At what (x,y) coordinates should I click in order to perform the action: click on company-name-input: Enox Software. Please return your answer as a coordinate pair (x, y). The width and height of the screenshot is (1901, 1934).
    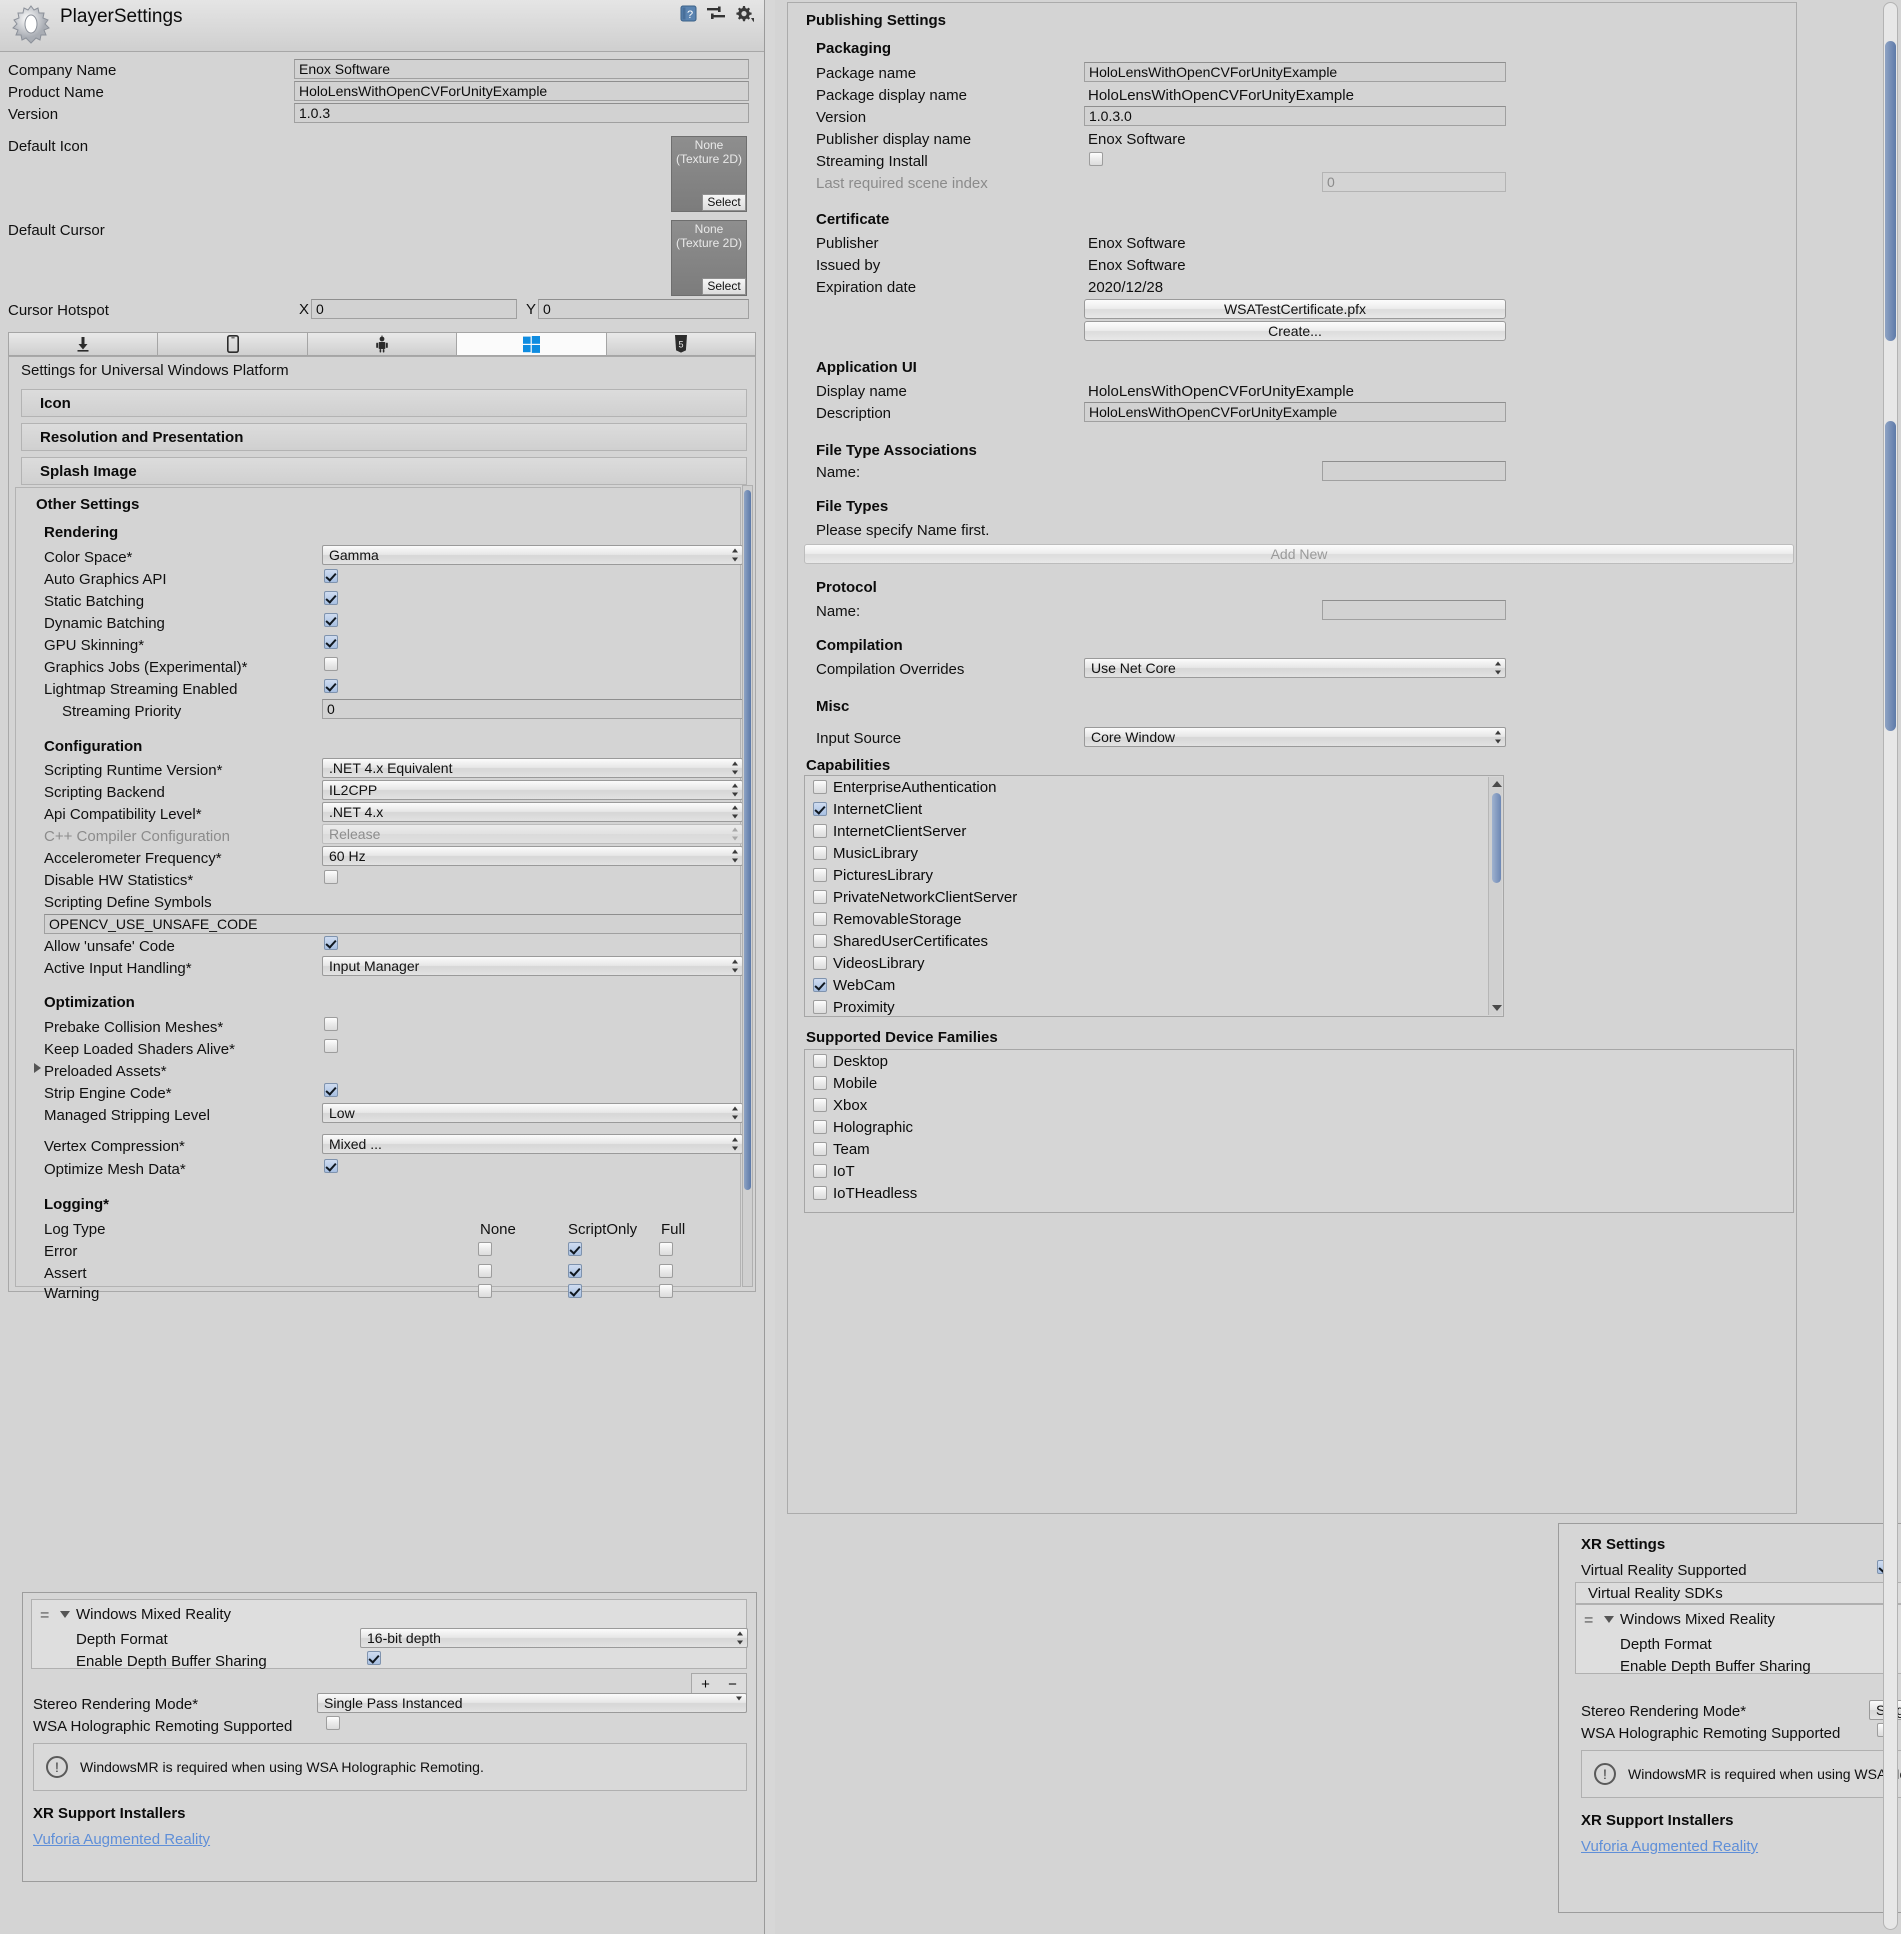
    Looking at the image, I should click on (521, 69).